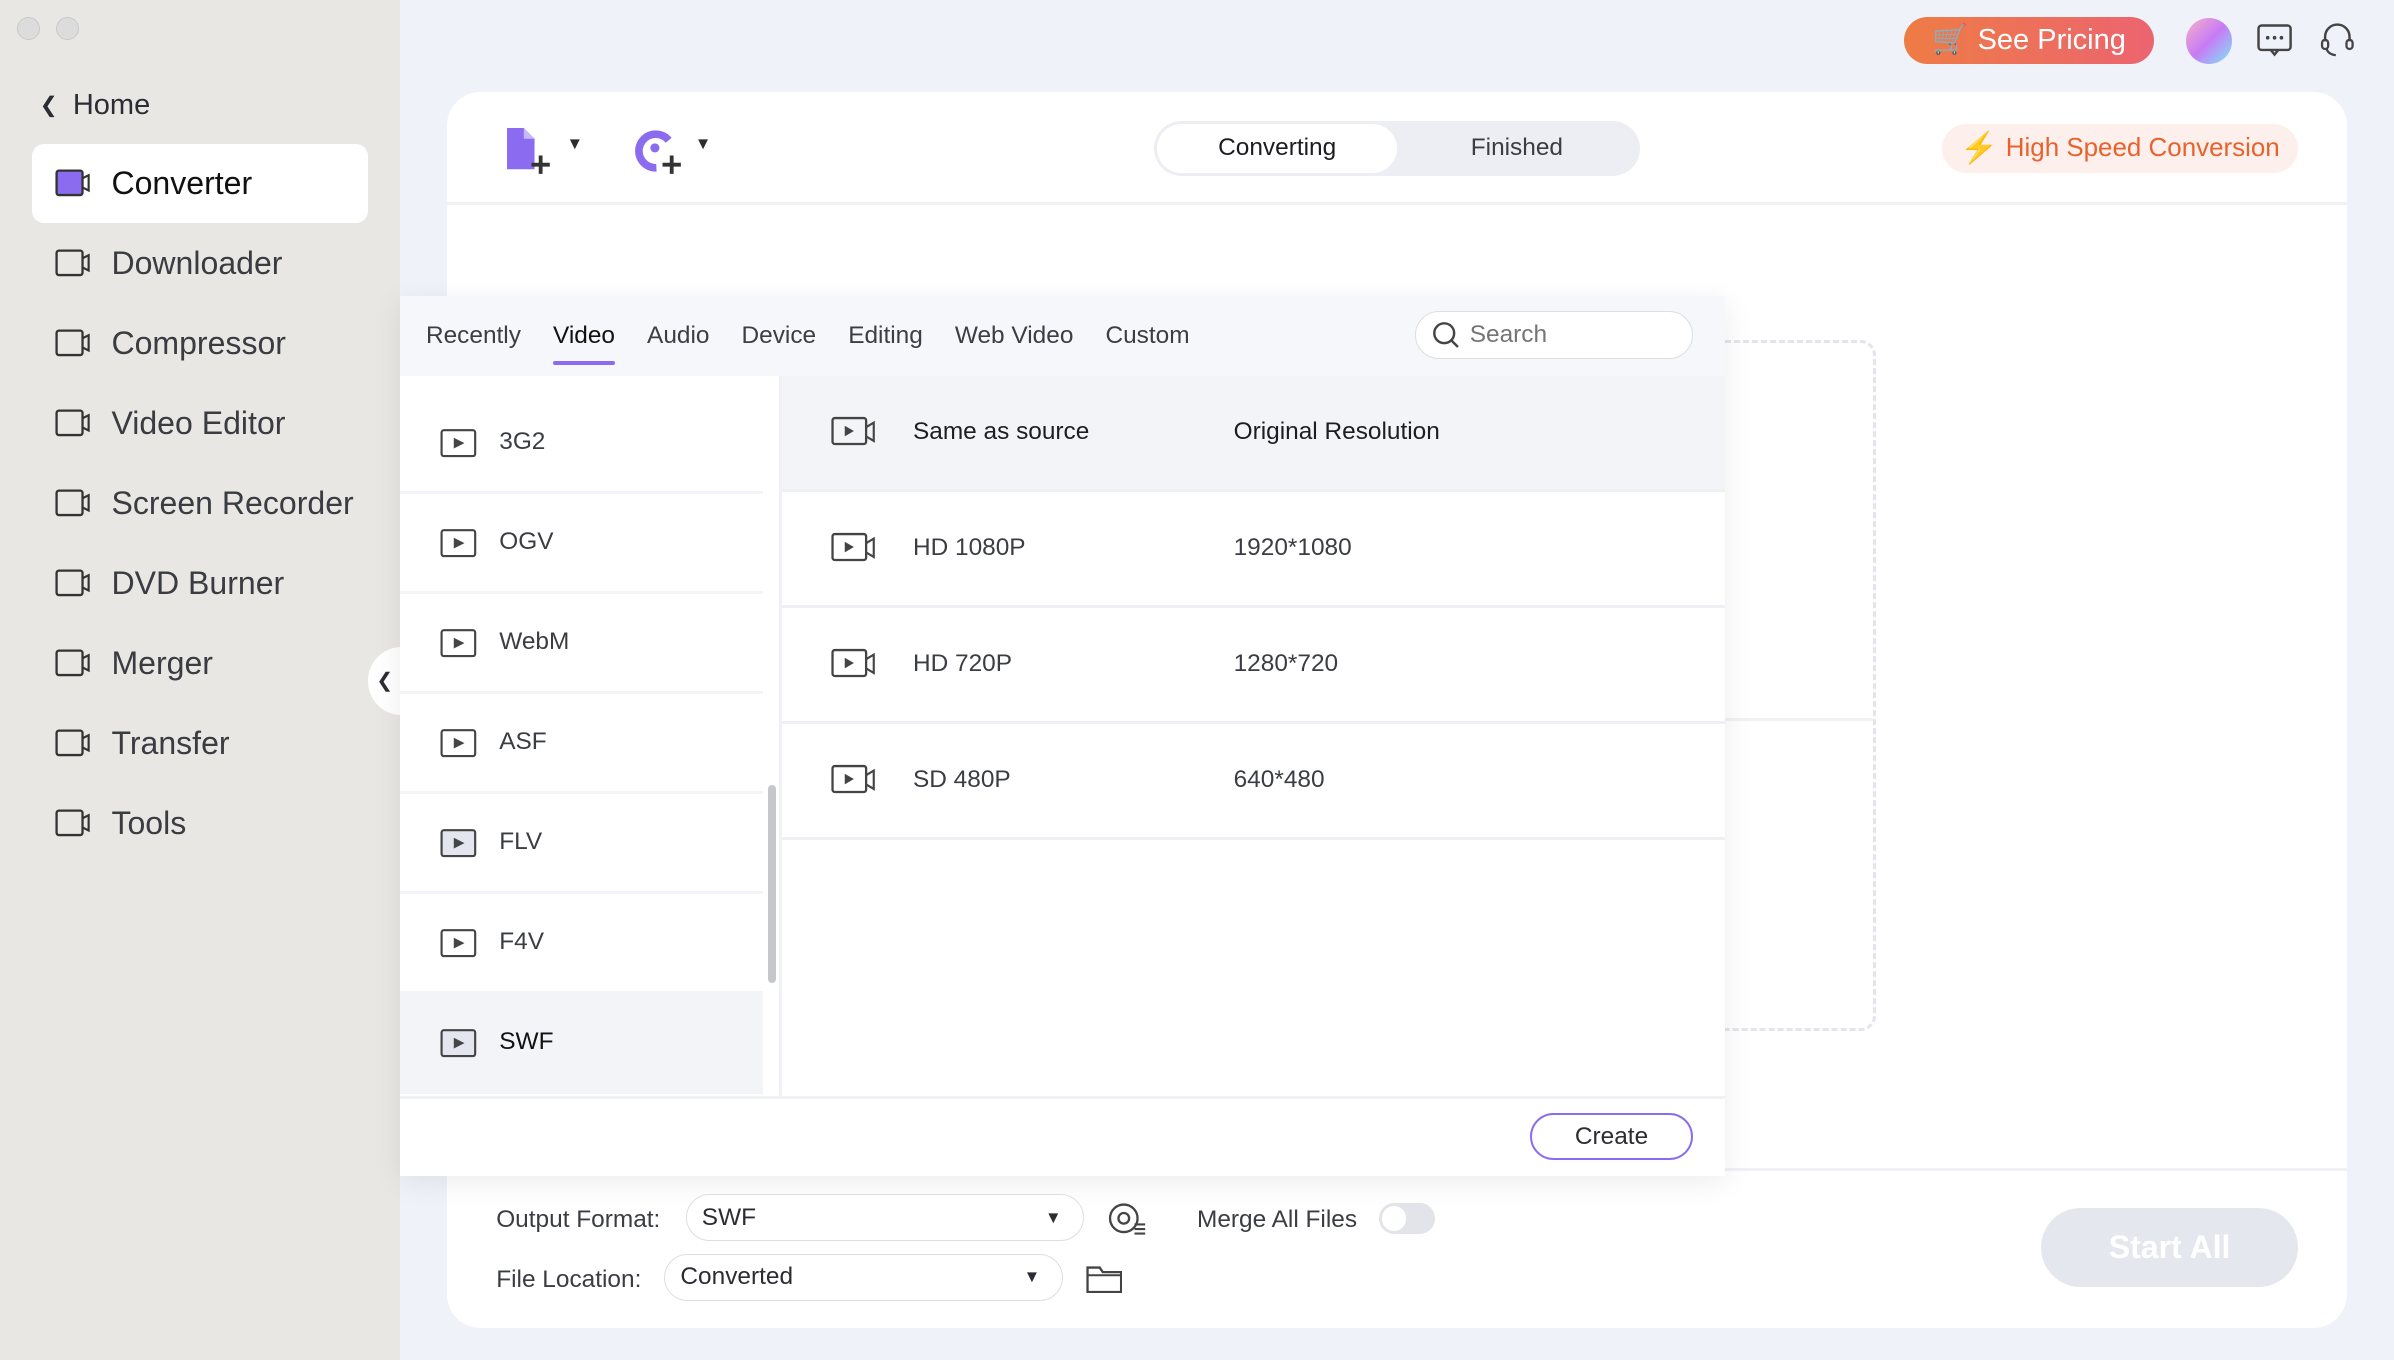 The image size is (2394, 1360). I want to click on download-icon, so click(72, 263).